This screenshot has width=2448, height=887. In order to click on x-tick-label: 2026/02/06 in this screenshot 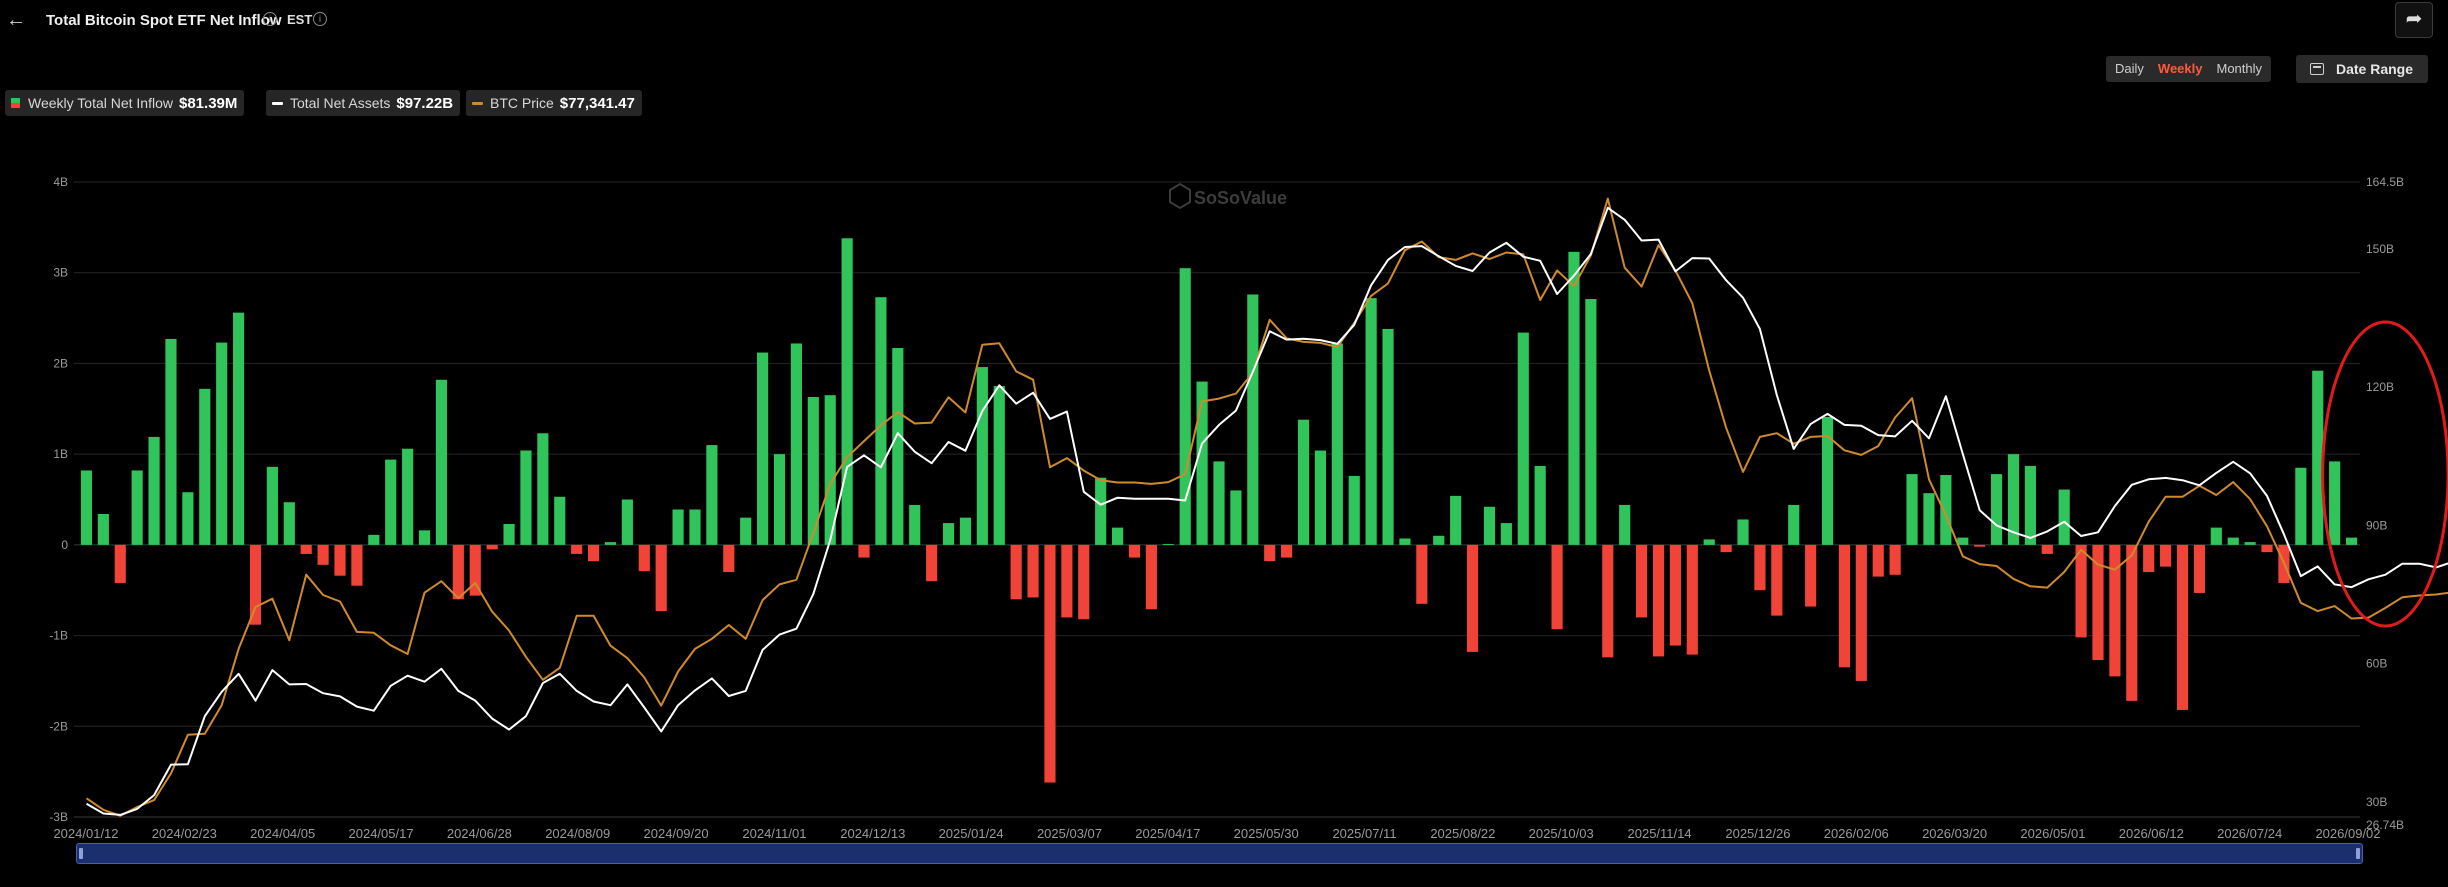, I will do `click(1856, 833)`.